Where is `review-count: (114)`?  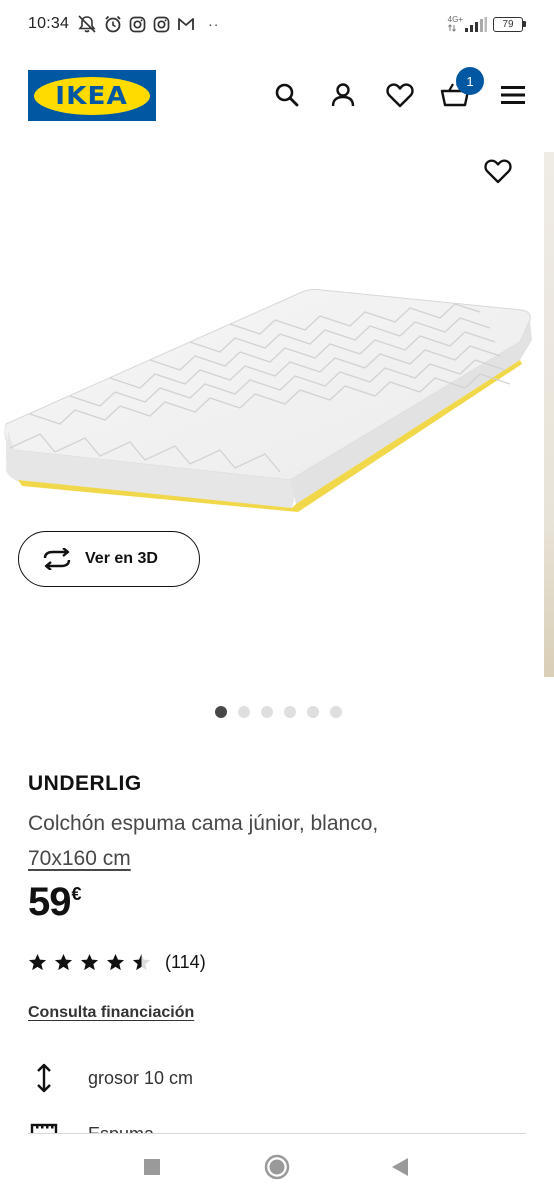
review-count: (114) is located at coordinates (185, 962).